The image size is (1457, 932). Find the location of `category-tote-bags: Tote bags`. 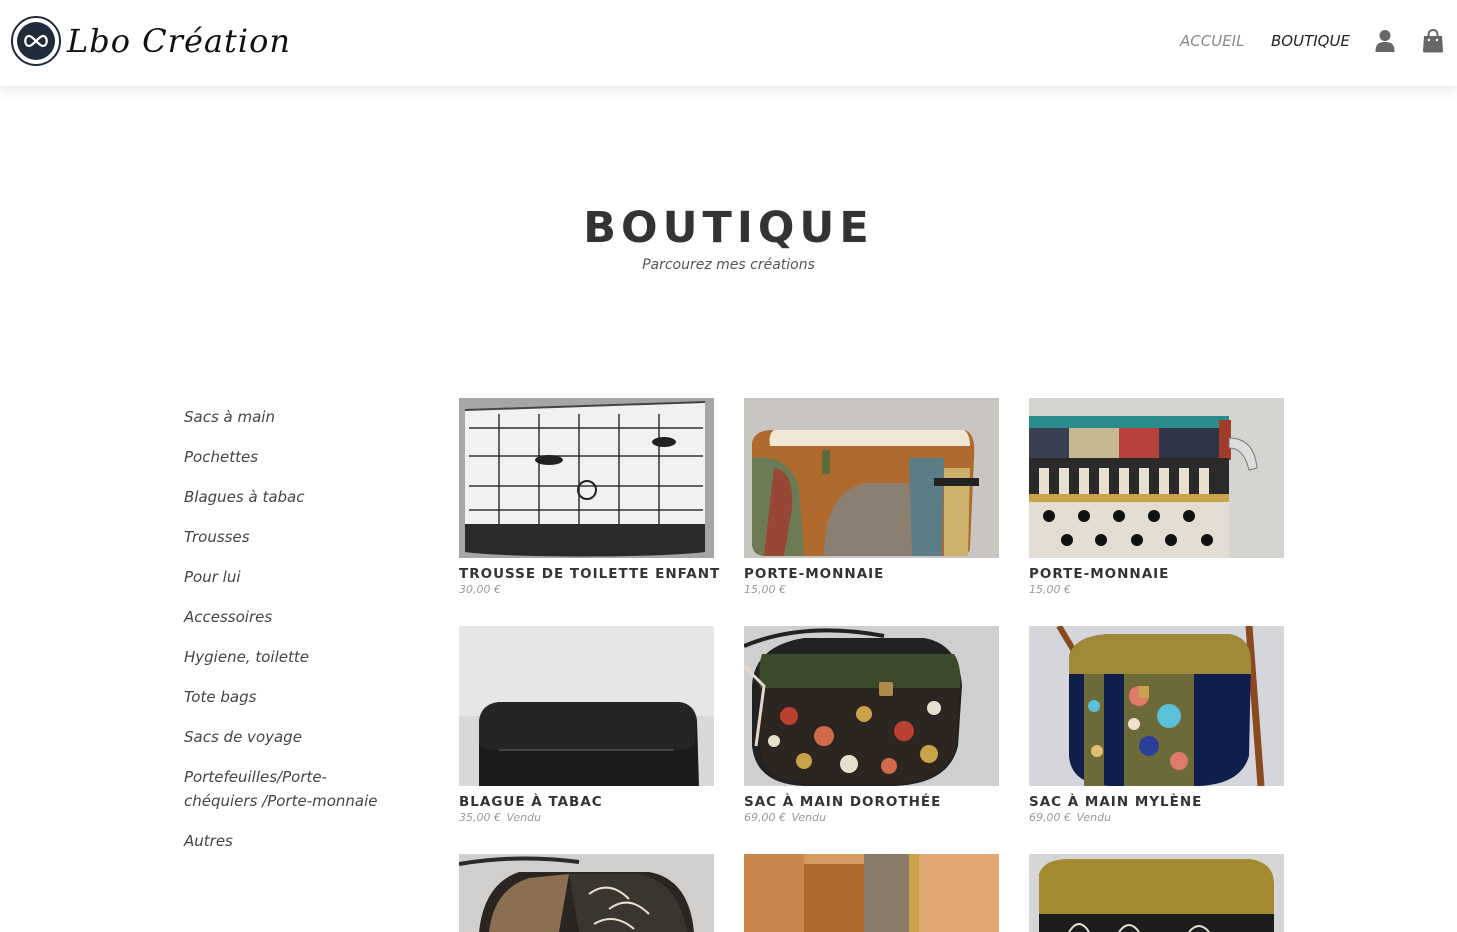

category-tote-bags: Tote bags is located at coordinates (299, 697).